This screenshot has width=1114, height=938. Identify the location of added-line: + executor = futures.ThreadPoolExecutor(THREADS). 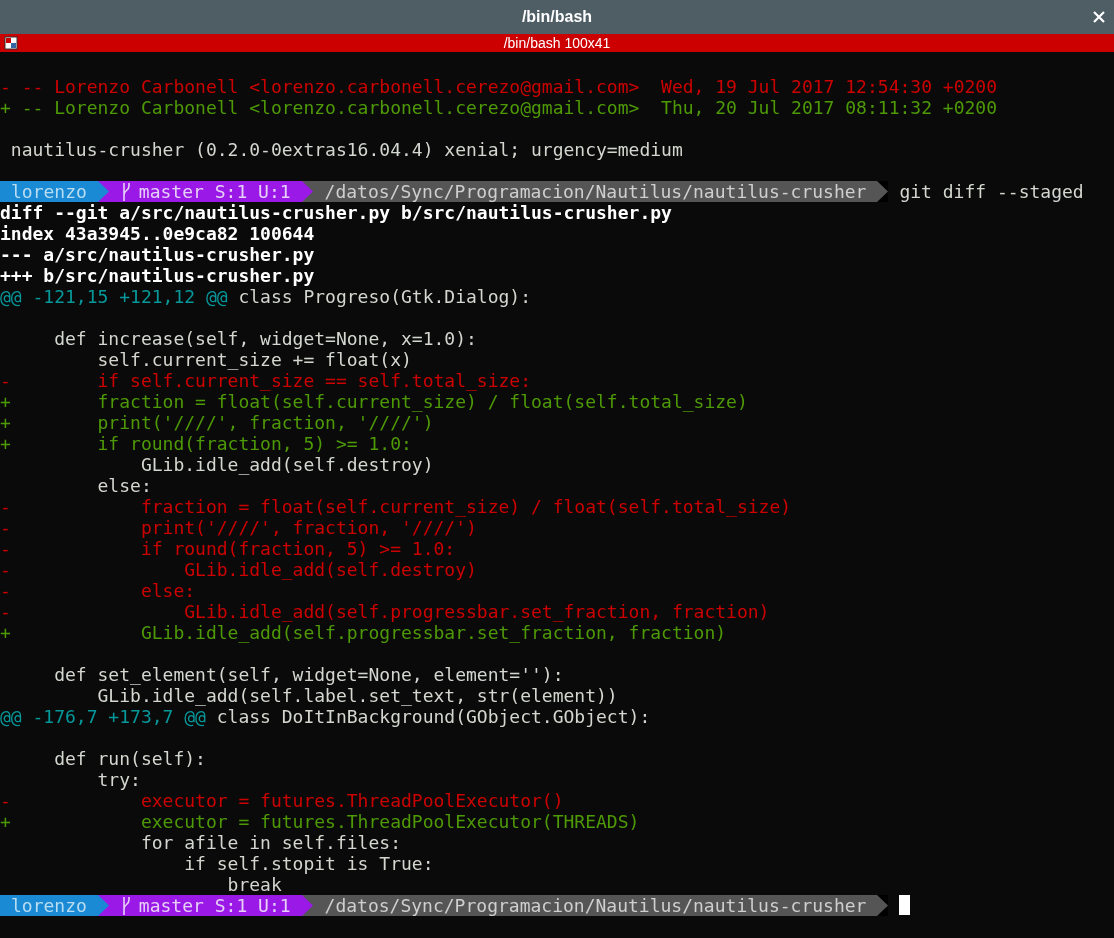
(320, 821).